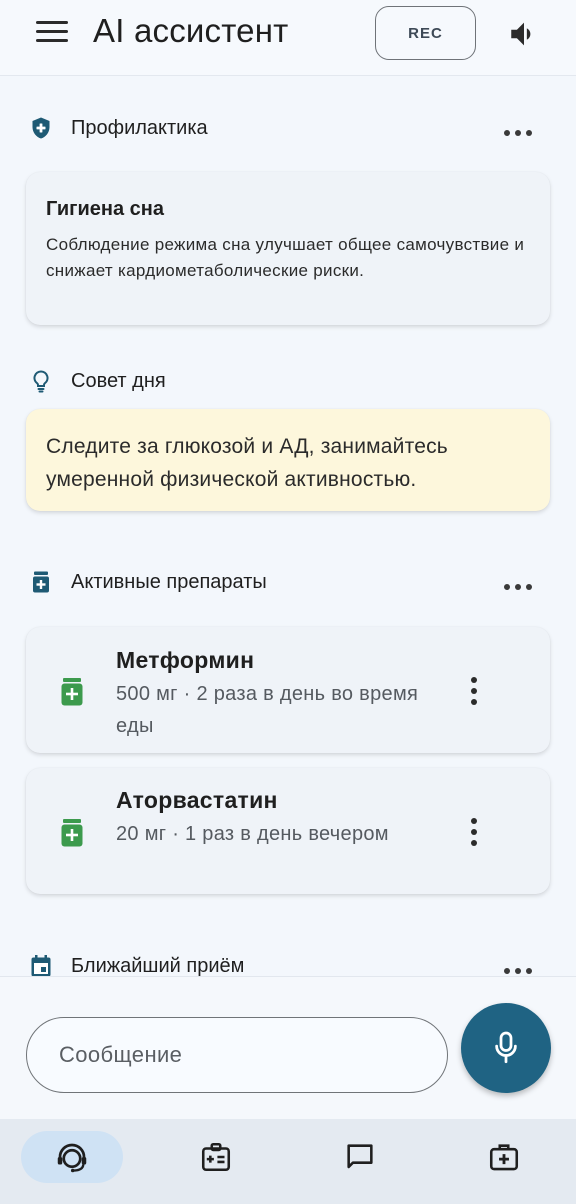  Describe the element at coordinates (105, 209) in the screenshot. I see `card-title: Гигиена сна` at that location.